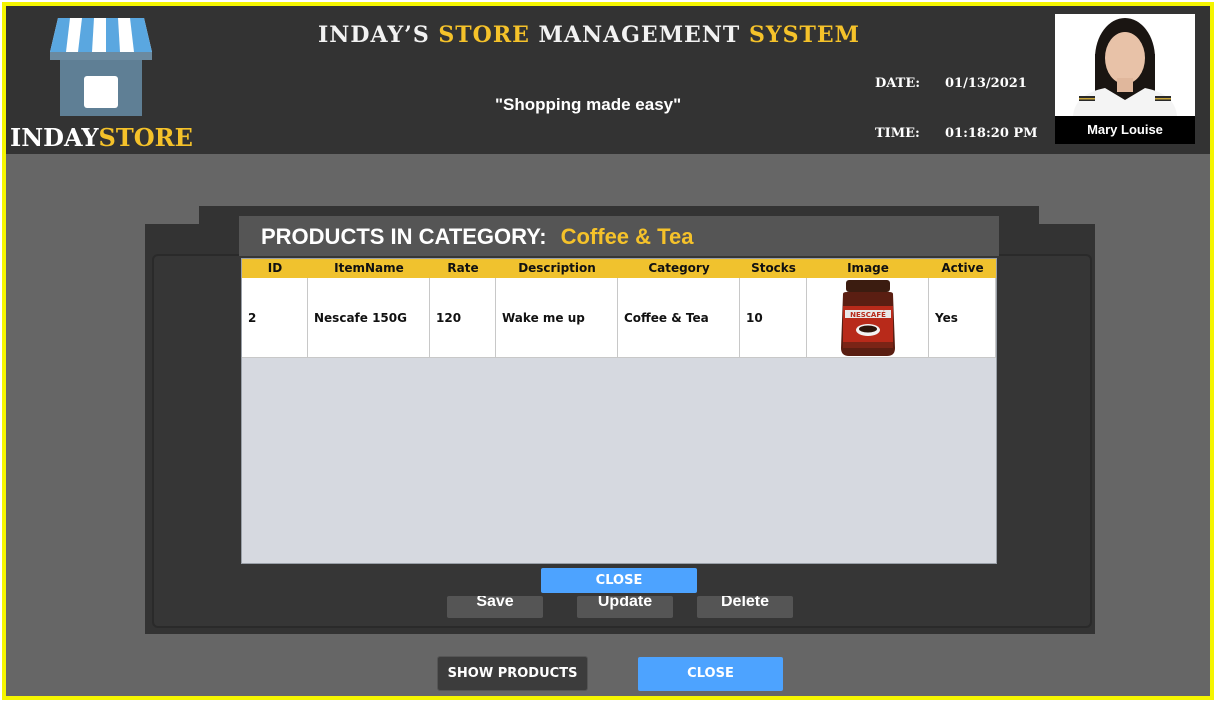  Describe the element at coordinates (745, 607) in the screenshot. I see `delete-button: Delete` at that location.